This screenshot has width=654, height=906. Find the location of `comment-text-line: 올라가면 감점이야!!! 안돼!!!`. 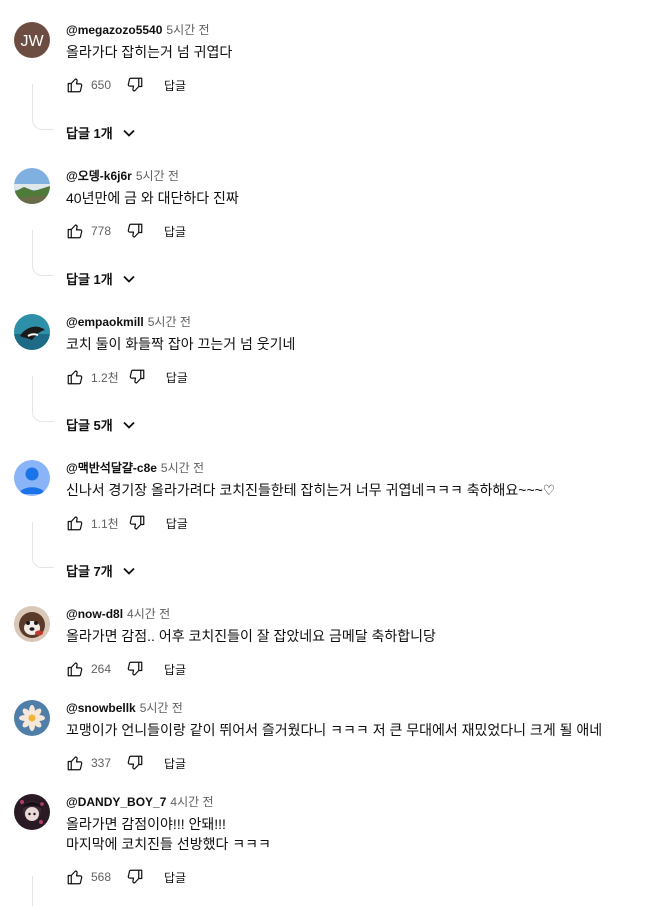

comment-text-line: 올라가면 감점이야!!! 안돼!!! is located at coordinates (146, 824).